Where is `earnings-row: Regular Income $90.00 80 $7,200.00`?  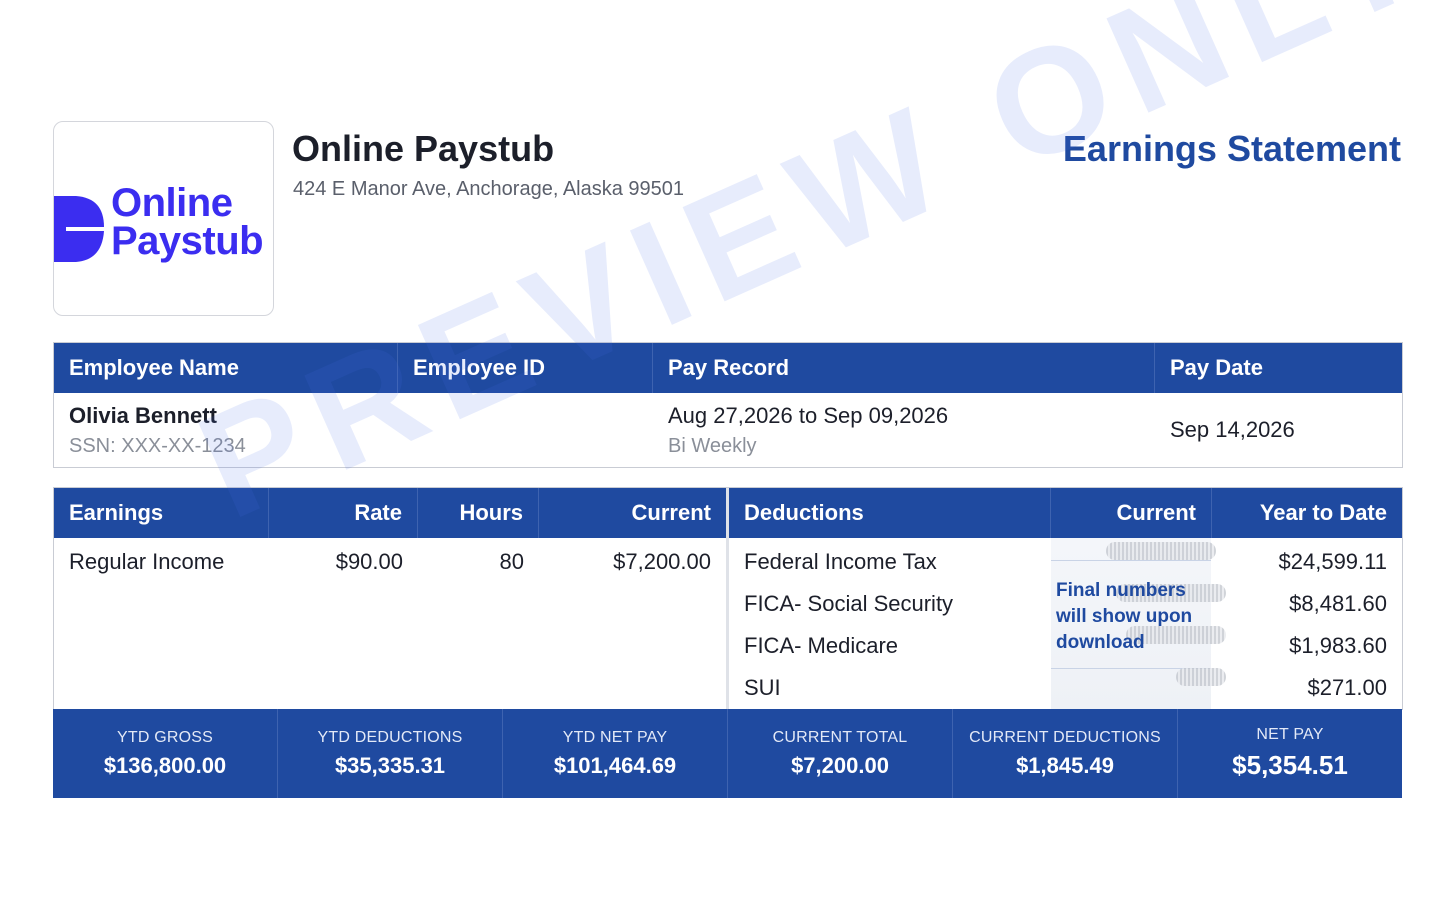
earnings-row: Regular Income $90.00 80 $7,200.00 is located at coordinates (390, 562).